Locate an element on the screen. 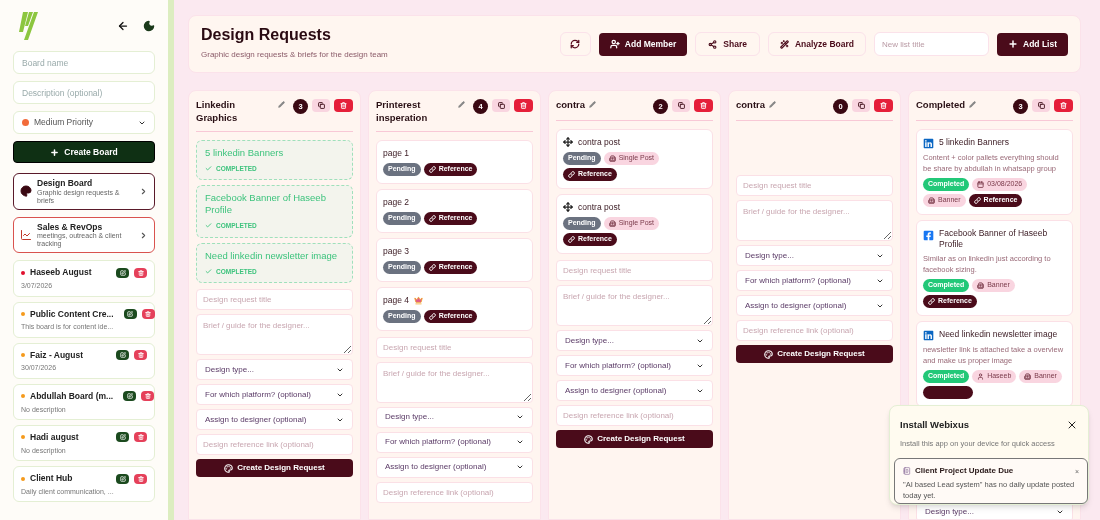 This screenshot has height=520, width=1100. analyze-board-button: Analyze Board is located at coordinates (816, 44).